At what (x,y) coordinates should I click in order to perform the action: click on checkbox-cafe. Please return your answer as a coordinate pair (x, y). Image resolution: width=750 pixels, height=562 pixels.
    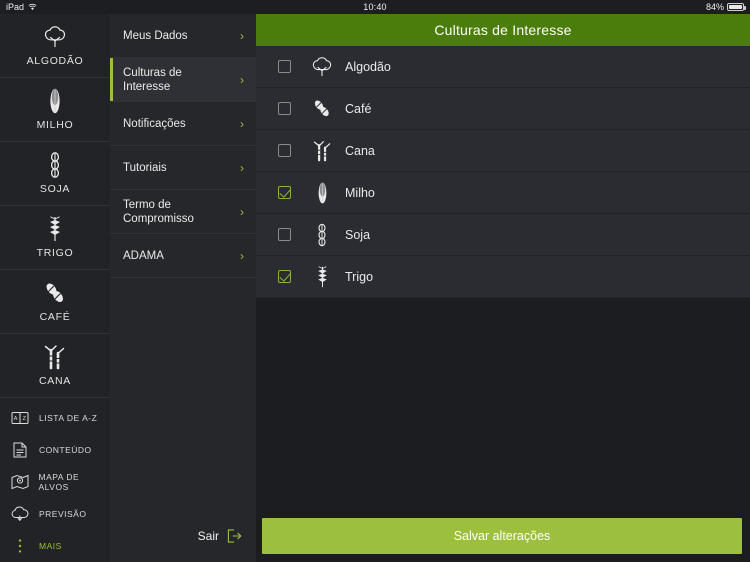
    Looking at the image, I should click on (284, 108).